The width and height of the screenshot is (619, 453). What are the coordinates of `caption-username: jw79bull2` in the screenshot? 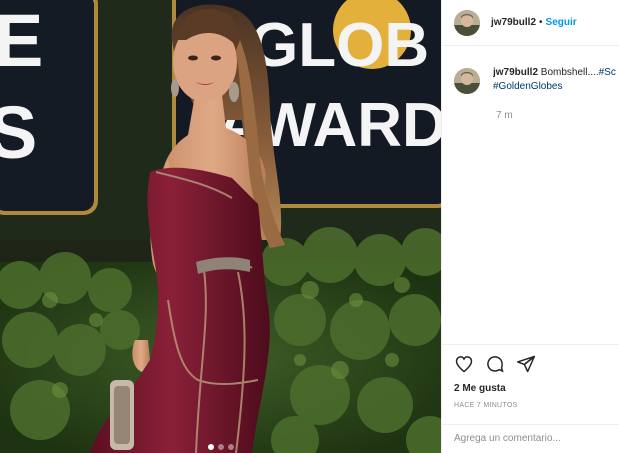 It's located at (515, 72).